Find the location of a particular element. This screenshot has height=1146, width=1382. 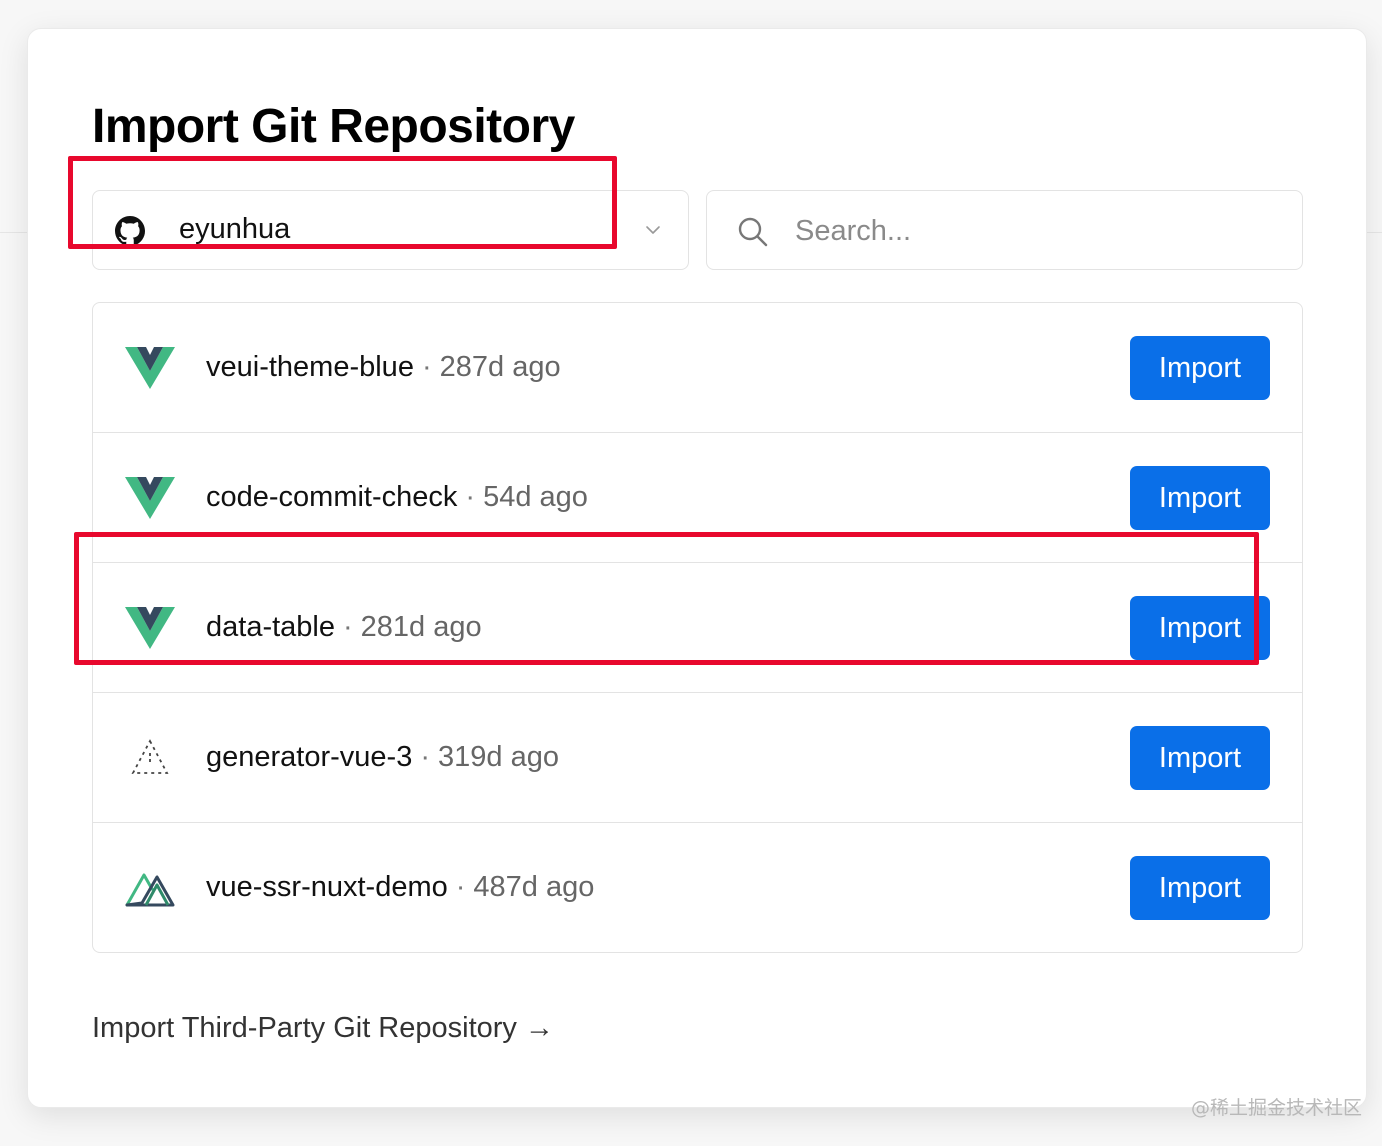

nuxt-logo-icon is located at coordinates (150, 890).